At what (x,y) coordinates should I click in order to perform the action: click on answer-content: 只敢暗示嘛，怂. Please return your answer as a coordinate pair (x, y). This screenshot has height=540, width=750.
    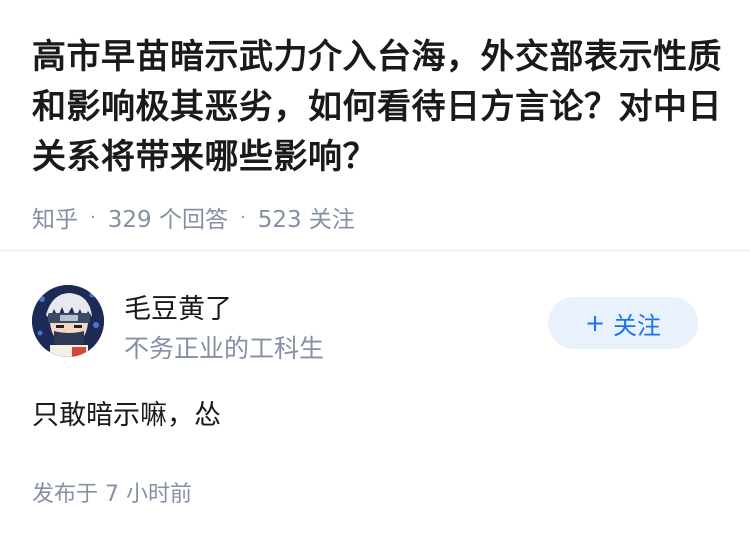
    Looking at the image, I should click on (126, 412).